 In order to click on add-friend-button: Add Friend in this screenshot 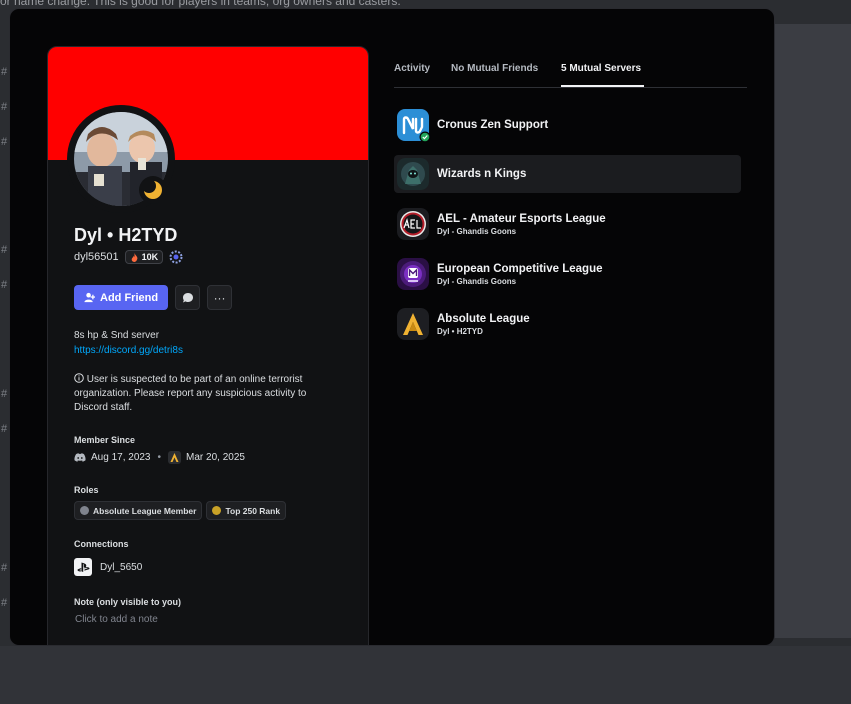, I will do `click(121, 297)`.